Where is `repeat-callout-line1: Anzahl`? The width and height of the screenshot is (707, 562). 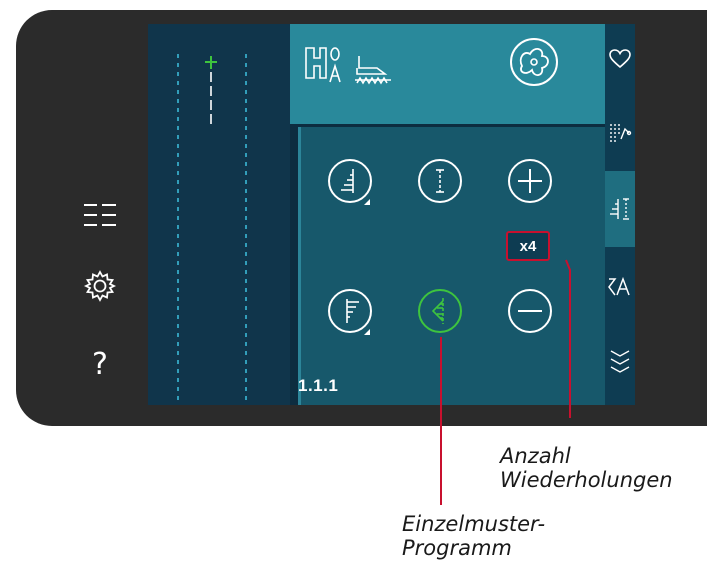 repeat-callout-line1: Anzahl is located at coordinates (535, 456).